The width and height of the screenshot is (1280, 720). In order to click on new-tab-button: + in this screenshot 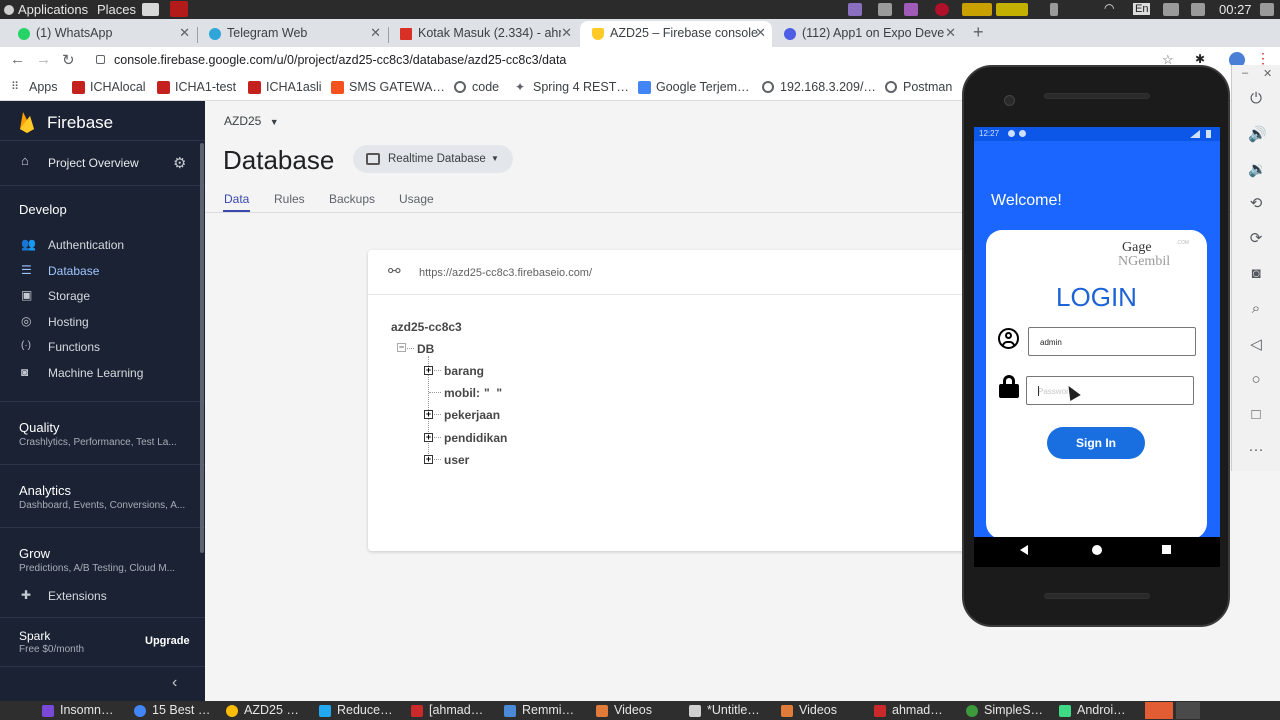, I will do `click(978, 32)`.